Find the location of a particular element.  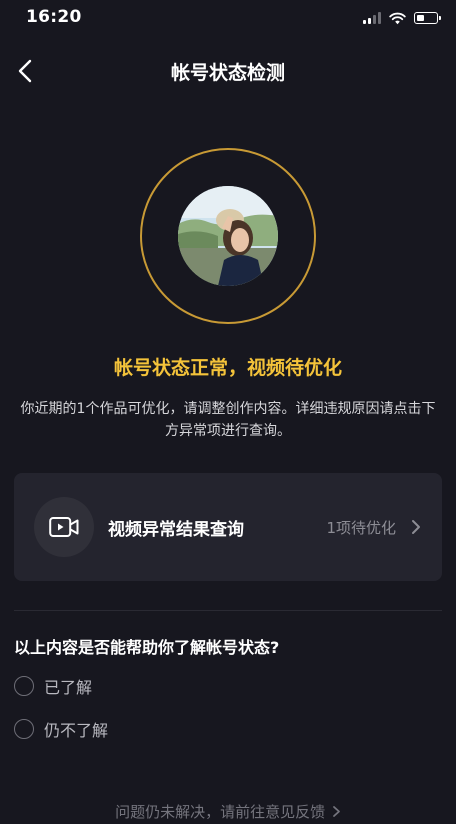

status-time: 16:20 is located at coordinates (54, 17).